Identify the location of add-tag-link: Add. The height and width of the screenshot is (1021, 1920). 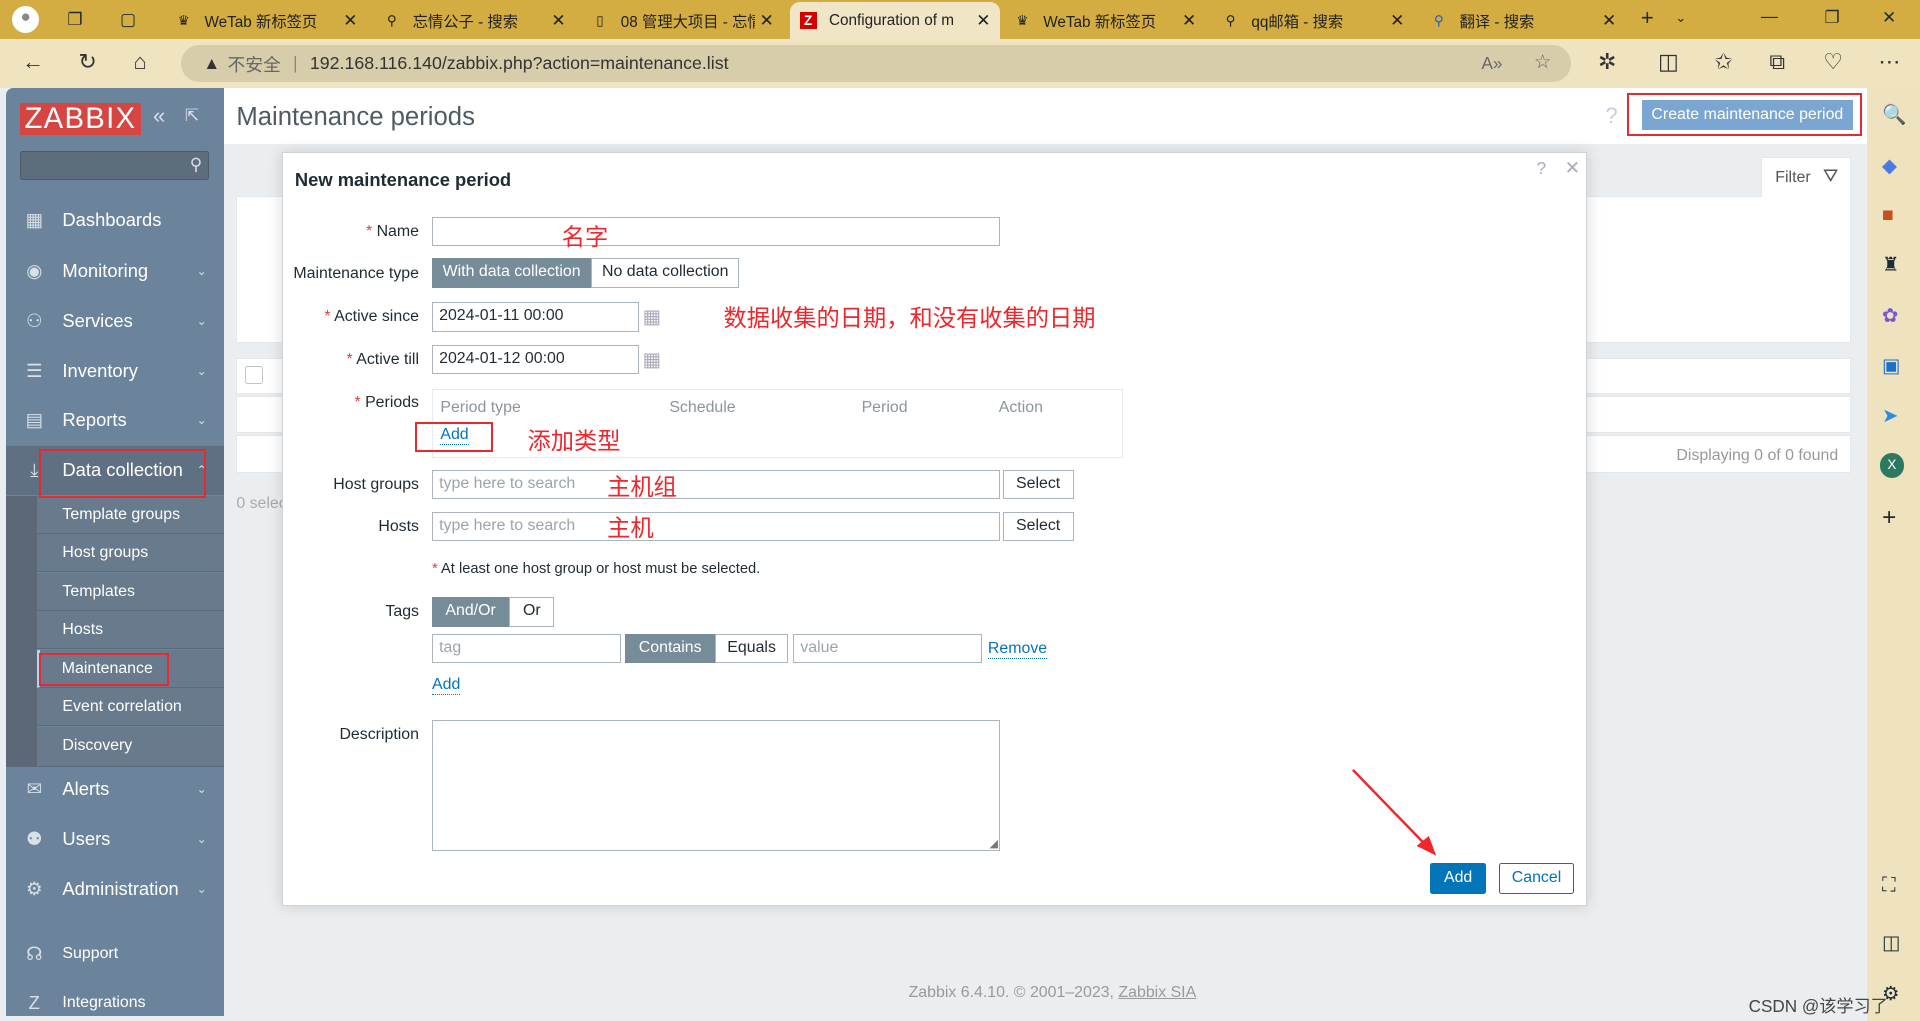
(446, 685).